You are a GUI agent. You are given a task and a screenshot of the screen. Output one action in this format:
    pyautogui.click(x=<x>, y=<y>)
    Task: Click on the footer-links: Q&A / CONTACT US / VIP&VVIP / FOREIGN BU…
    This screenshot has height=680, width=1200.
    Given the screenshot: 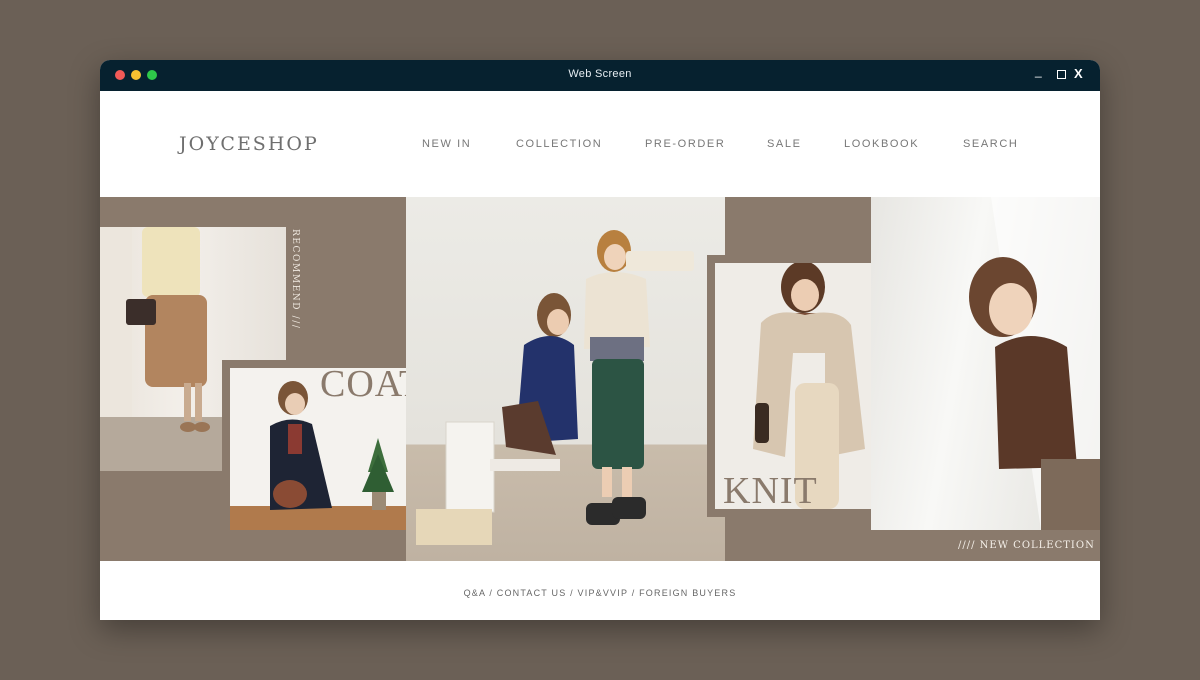 What is the action you would take?
    pyautogui.click(x=600, y=593)
    